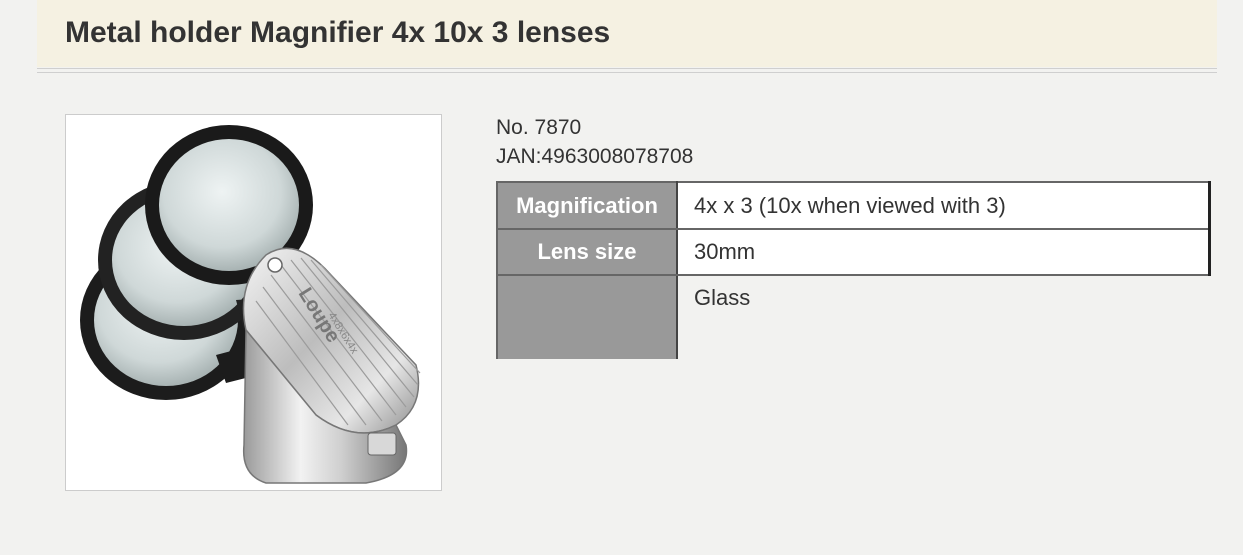 This screenshot has width=1243, height=555. Describe the element at coordinates (627, 68) in the screenshot. I see `header-divider-top` at that location.